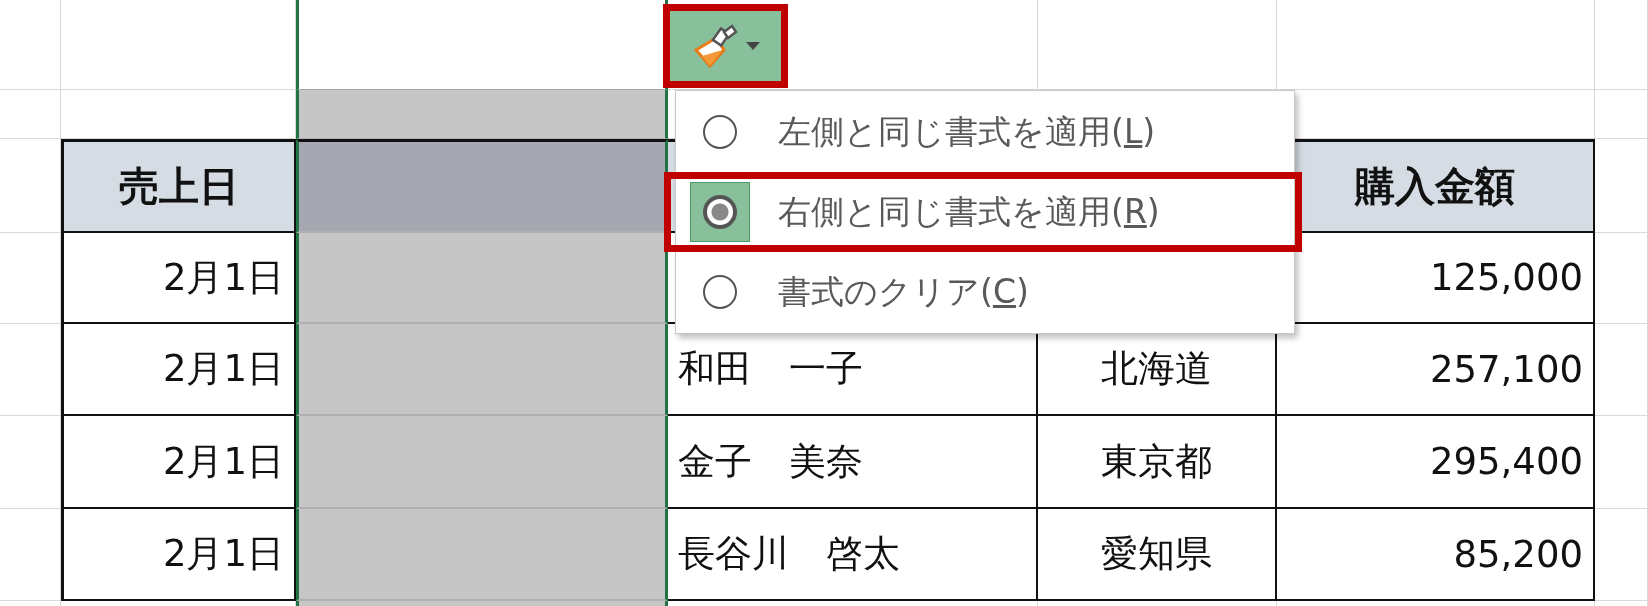 Image resolution: width=1648 pixels, height=606 pixels. I want to click on column-header: 売上日, so click(178, 186).